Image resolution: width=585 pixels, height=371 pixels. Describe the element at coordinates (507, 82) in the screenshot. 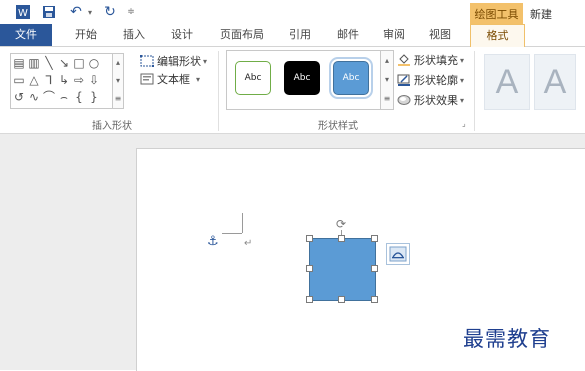

I see `wordart-style-1: A` at that location.